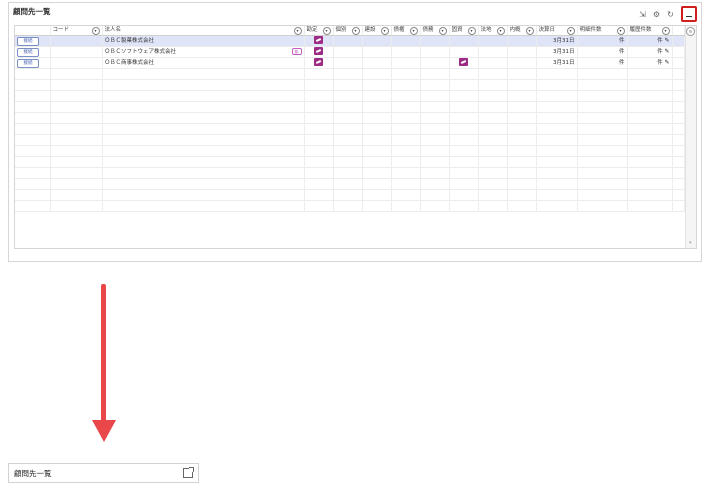 The image size is (710, 494). What do you see at coordinates (691, 243) in the screenshot?
I see `scroll-down-icon: ▾` at bounding box center [691, 243].